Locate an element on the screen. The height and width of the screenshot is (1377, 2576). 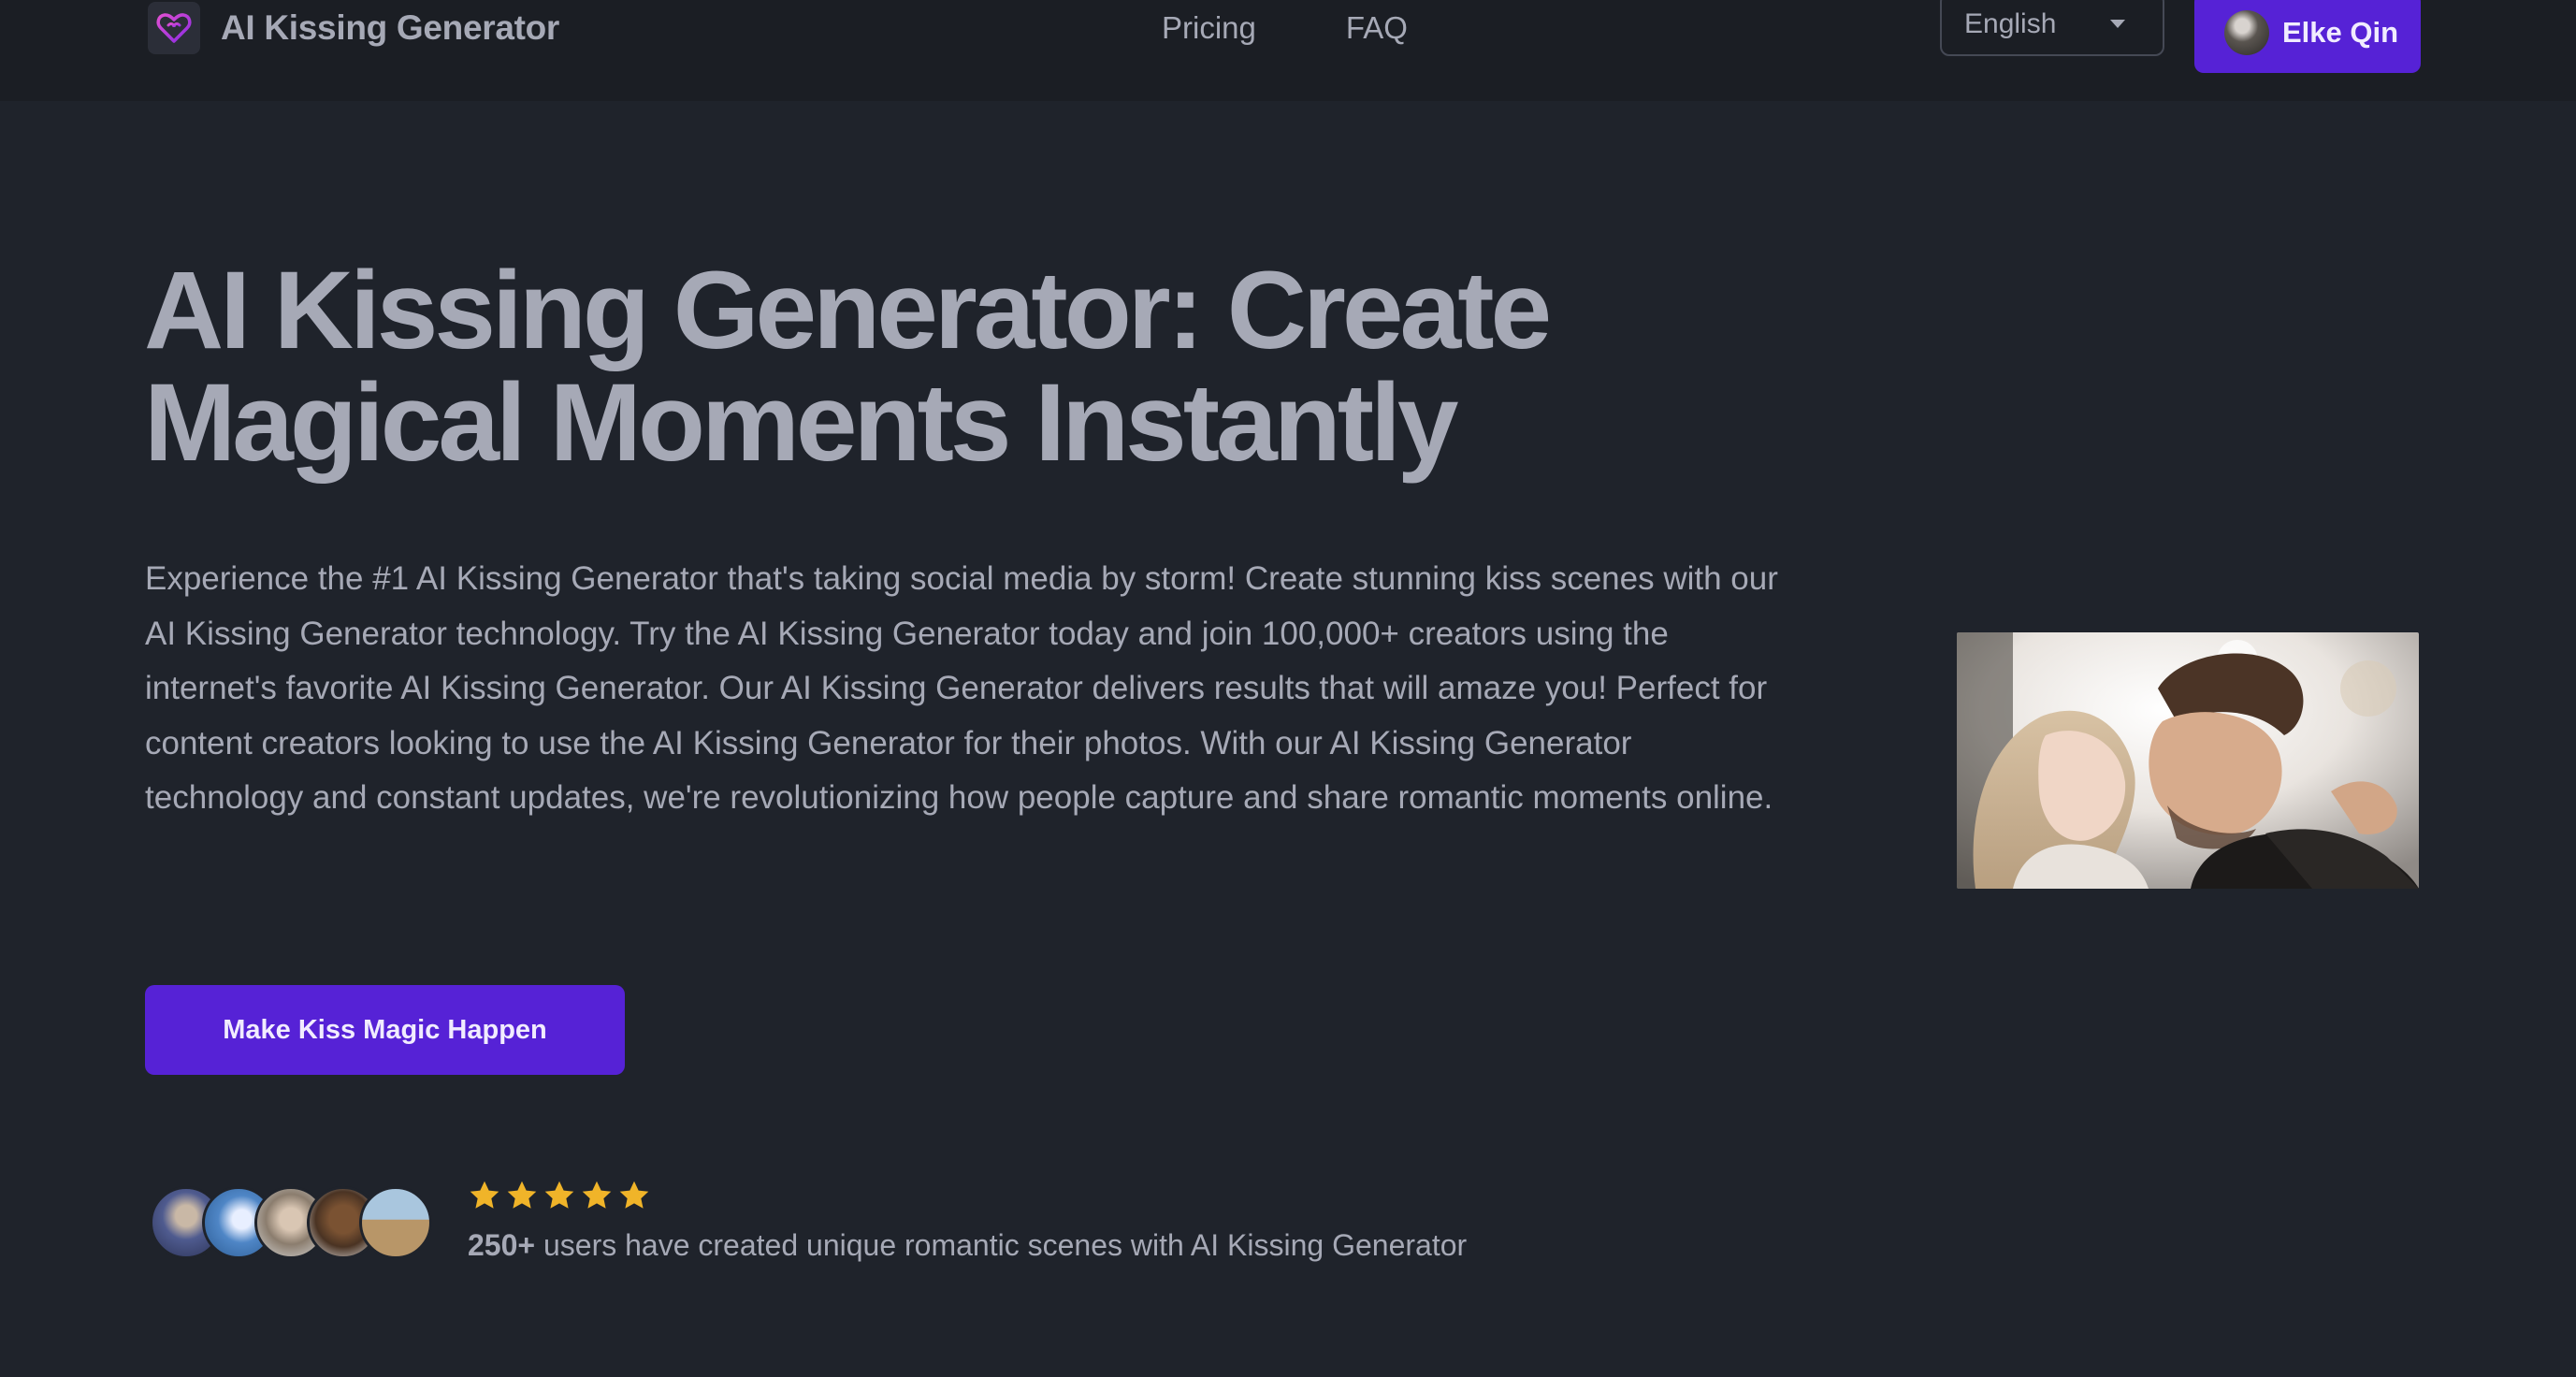
user-account-button: Elke Qin is located at coordinates (2307, 36).